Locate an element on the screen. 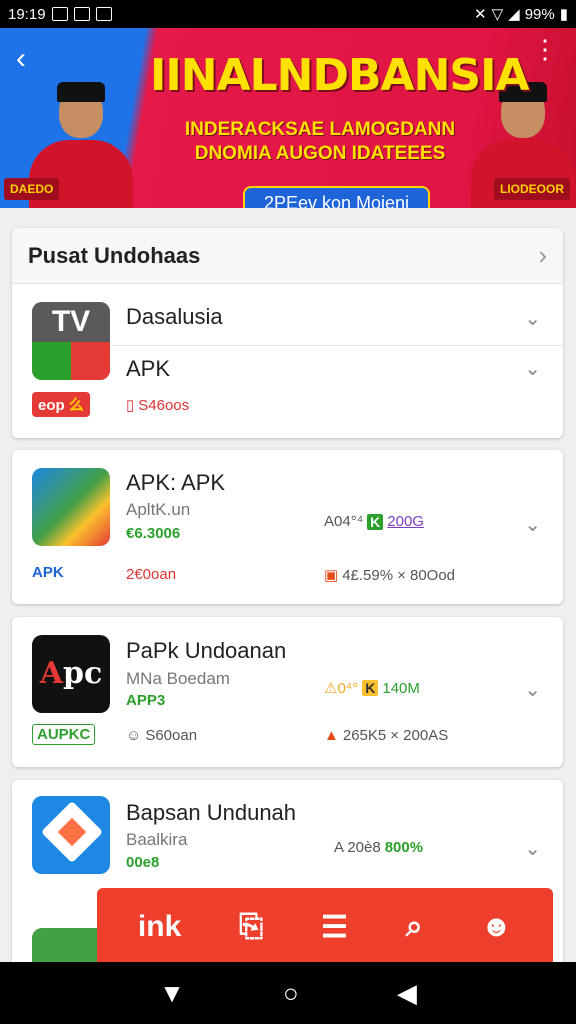 The image size is (576, 1024). nav-back-icon: ▼ is located at coordinates (172, 993).